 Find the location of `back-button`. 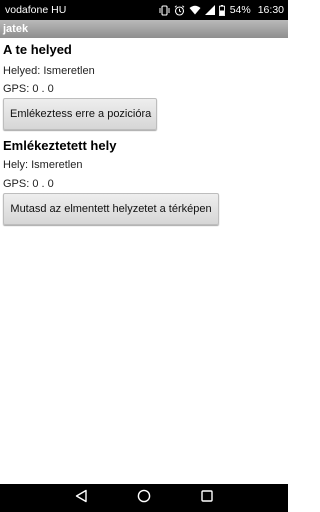

back-button is located at coordinates (81, 498).